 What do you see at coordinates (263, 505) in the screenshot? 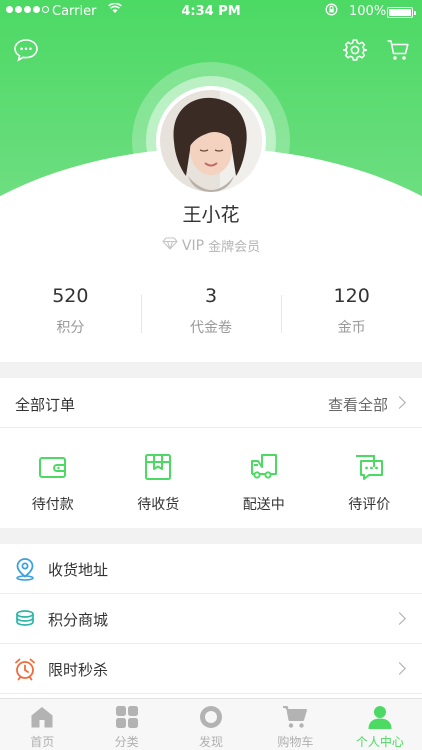
I see `order-label: 配送中` at bounding box center [263, 505].